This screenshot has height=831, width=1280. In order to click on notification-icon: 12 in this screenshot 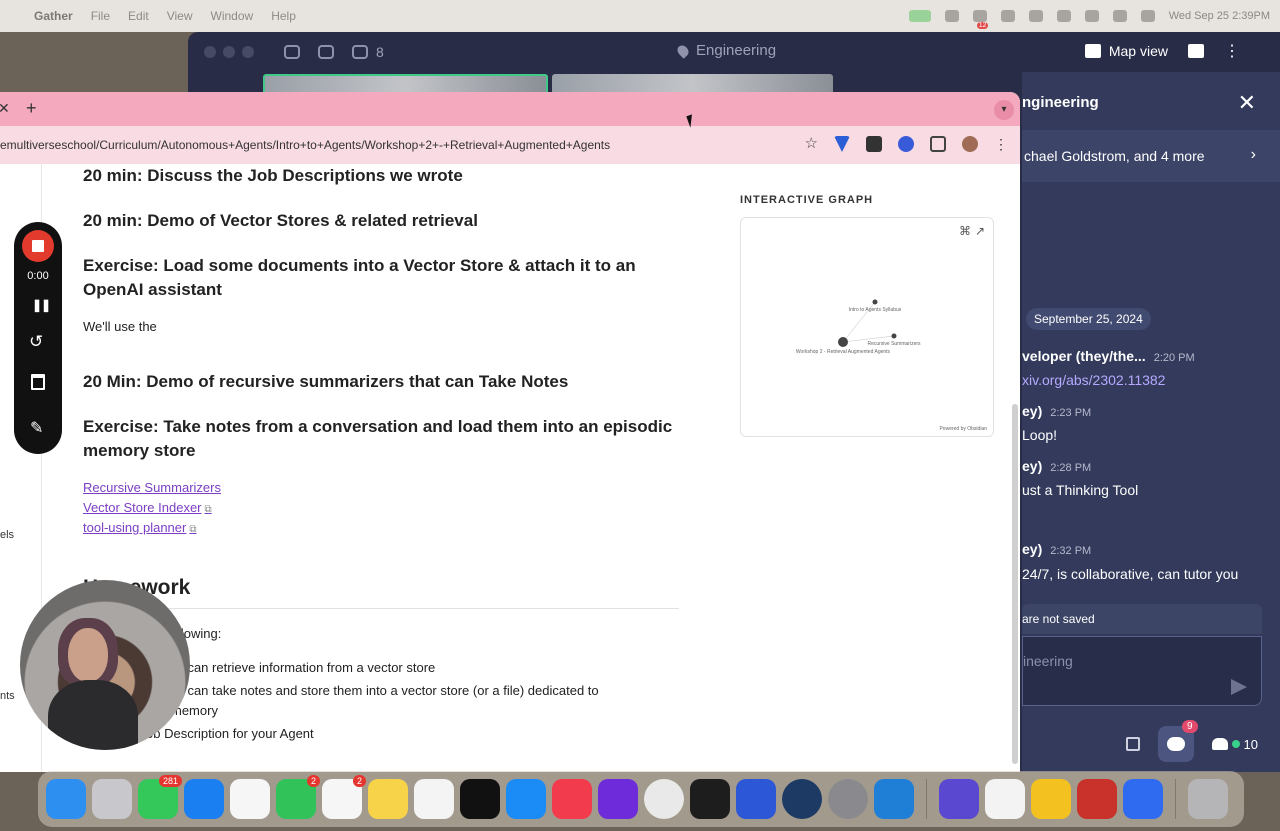, I will do `click(980, 19)`.